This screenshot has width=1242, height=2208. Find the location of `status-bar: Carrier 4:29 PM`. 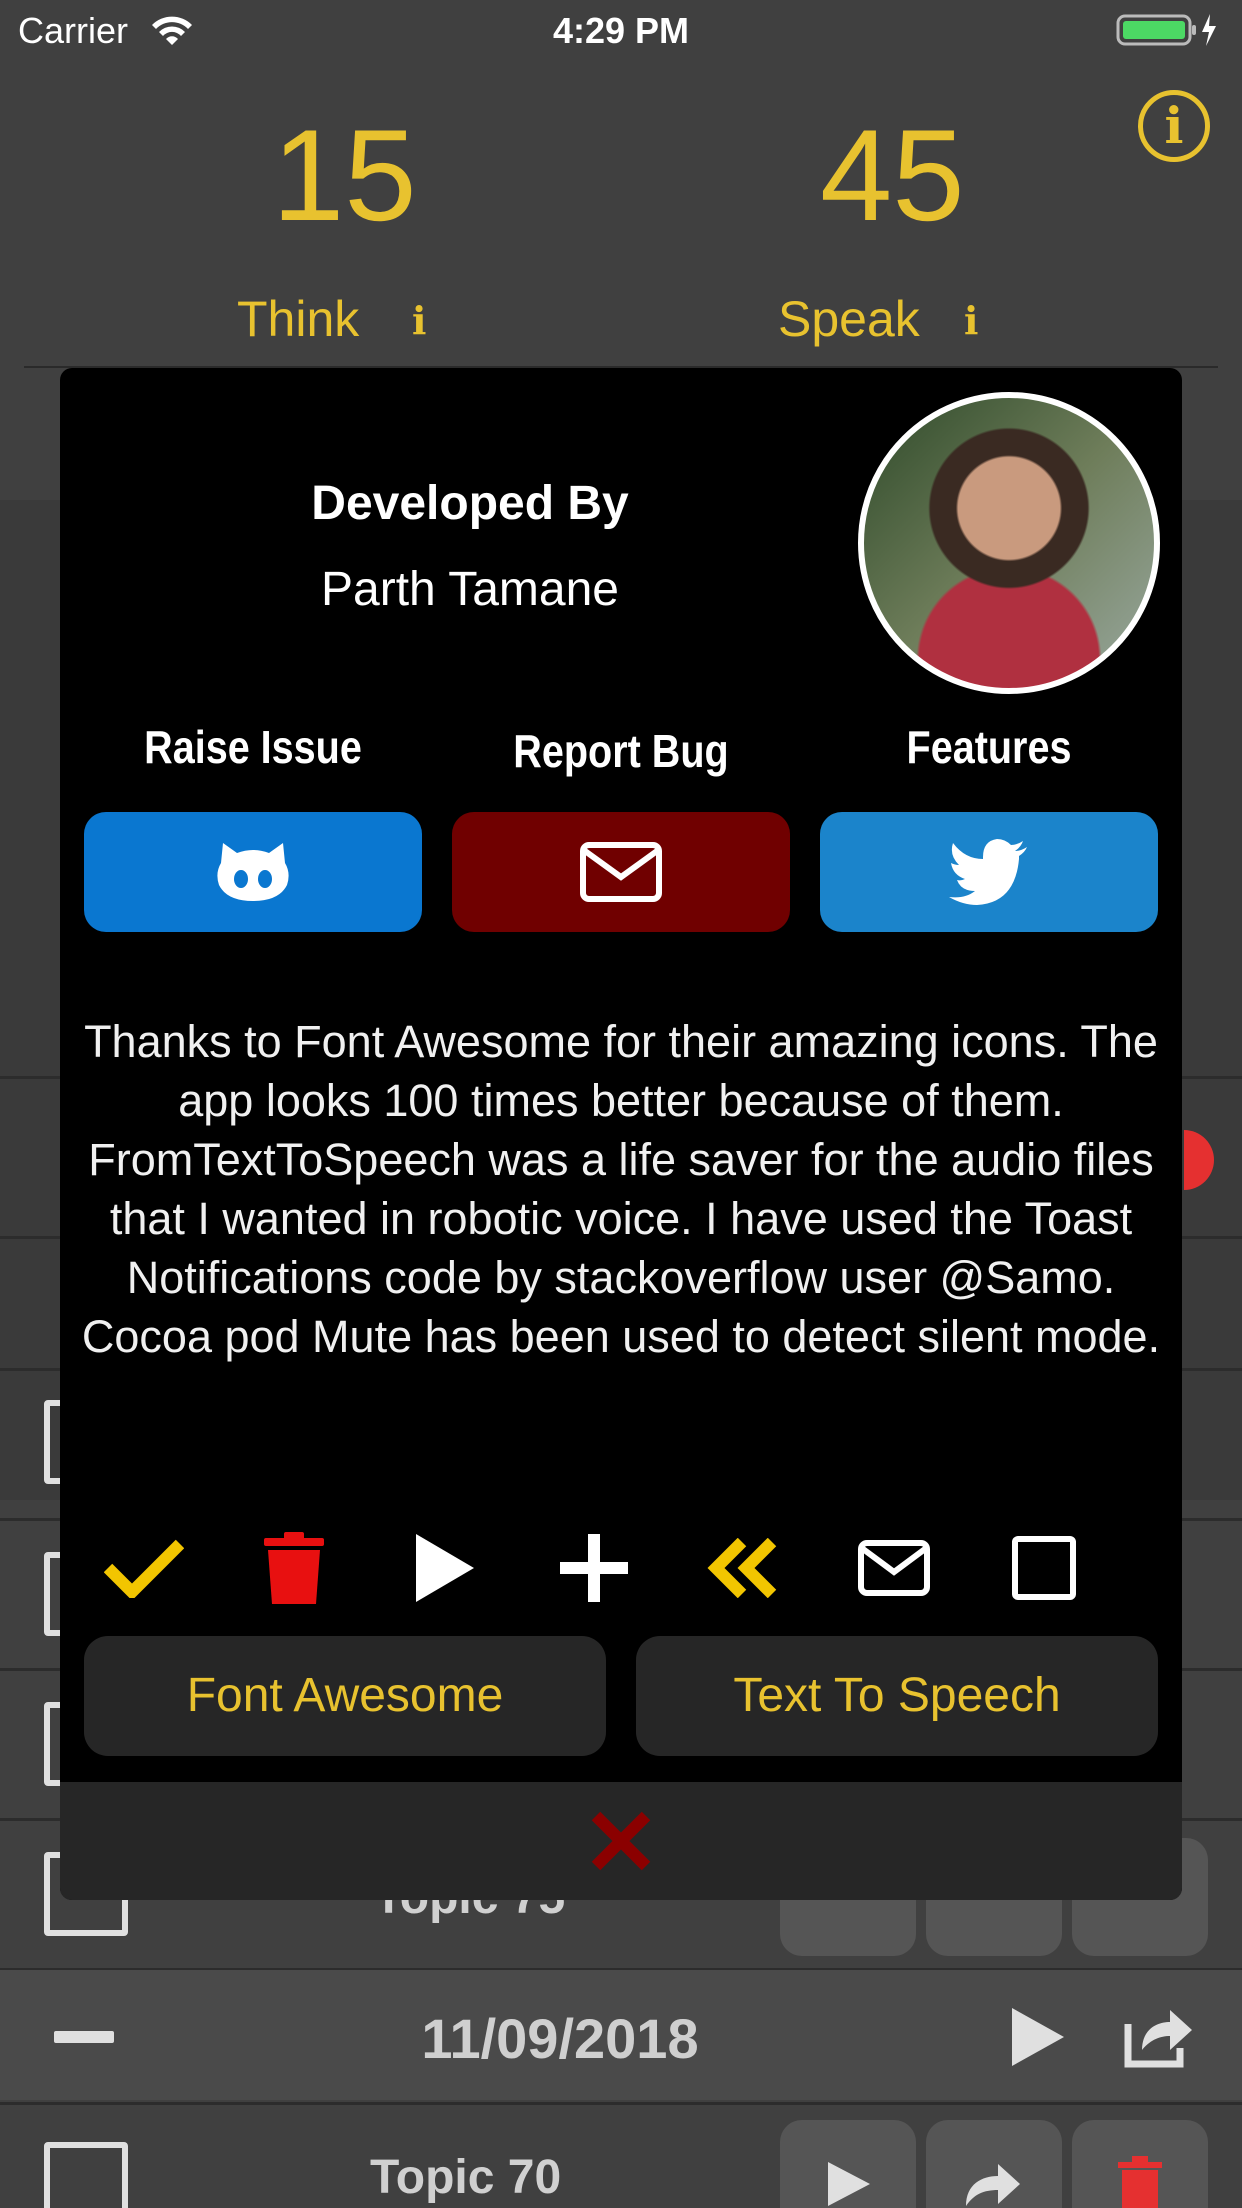

status-bar: Carrier 4:29 PM is located at coordinates (621, 30).